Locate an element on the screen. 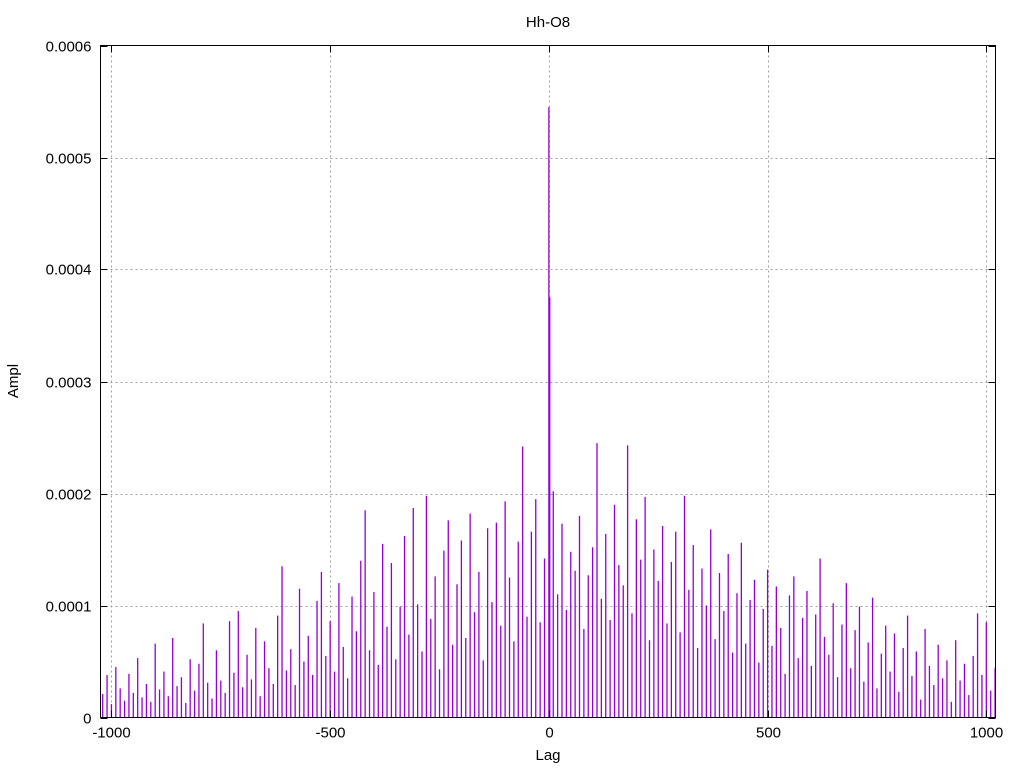 This screenshot has width=1024, height=773. x-tick-label: 0 is located at coordinates (549, 733).